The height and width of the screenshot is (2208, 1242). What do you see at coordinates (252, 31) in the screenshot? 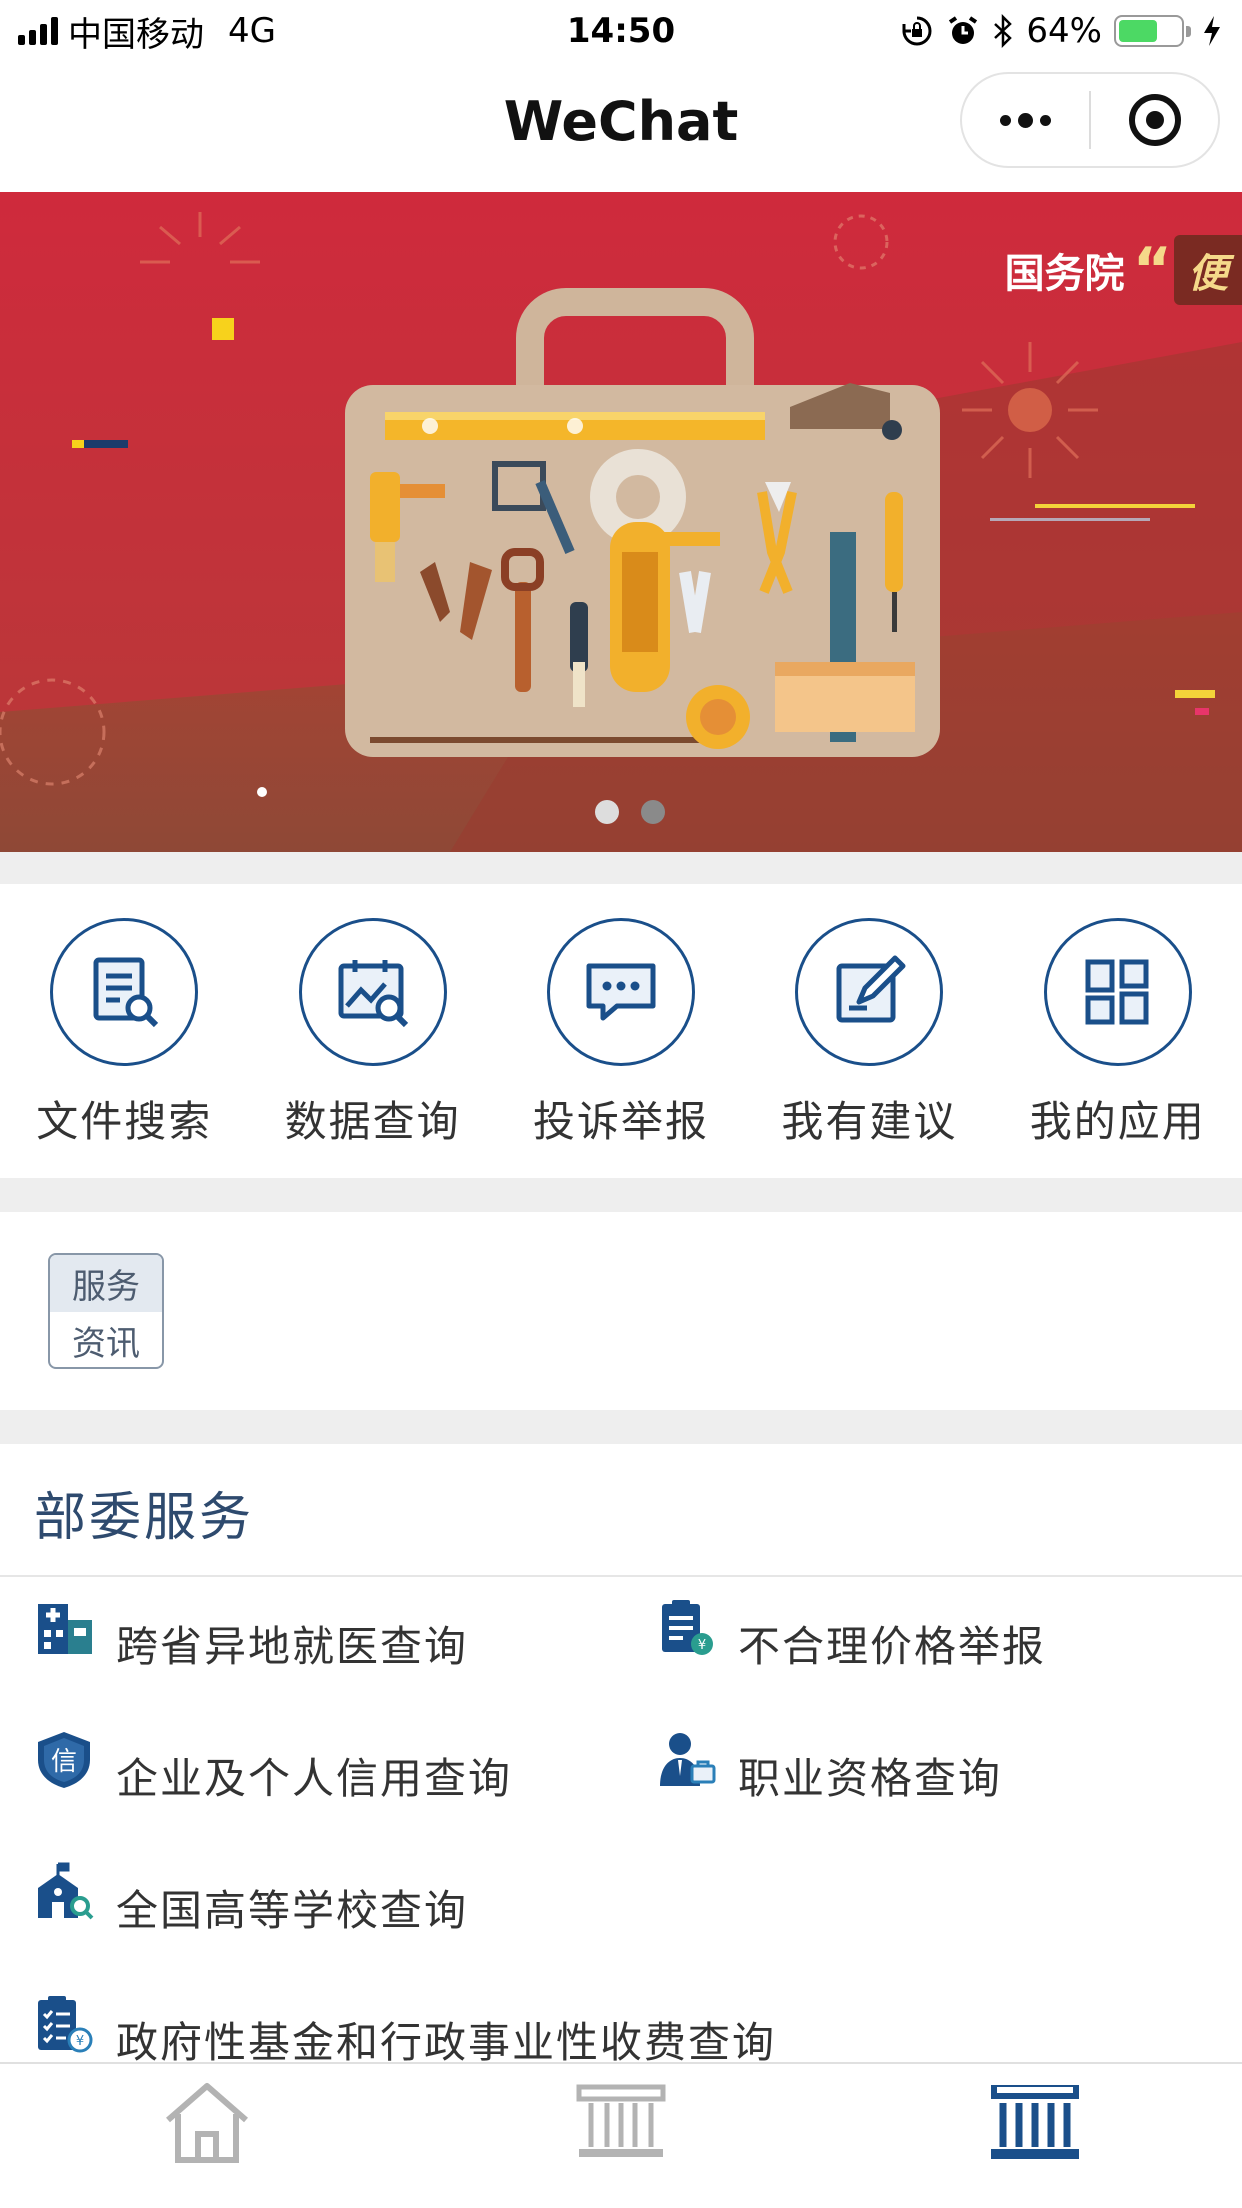
I see `network-label: 4G` at bounding box center [252, 31].